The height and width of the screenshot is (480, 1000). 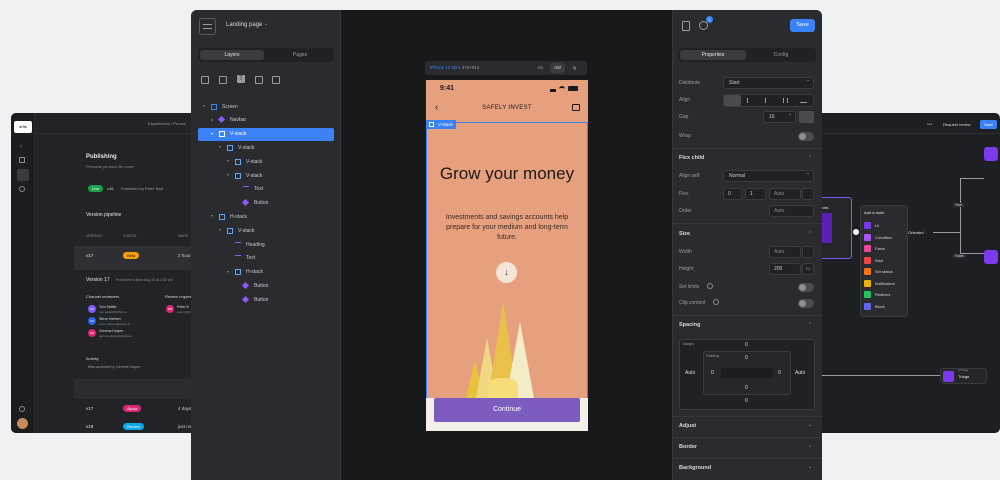 What do you see at coordinates (882, 294) in the screenshot?
I see `node-menu-item: Redirect` at bounding box center [882, 294].